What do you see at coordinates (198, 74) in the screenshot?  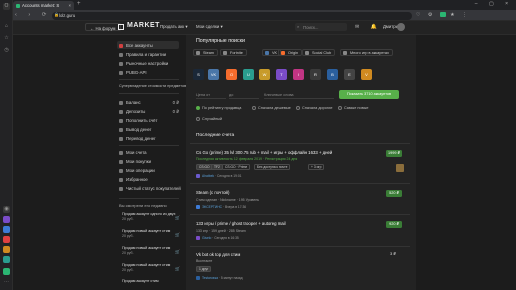 I see `steam-icon: S` at bounding box center [198, 74].